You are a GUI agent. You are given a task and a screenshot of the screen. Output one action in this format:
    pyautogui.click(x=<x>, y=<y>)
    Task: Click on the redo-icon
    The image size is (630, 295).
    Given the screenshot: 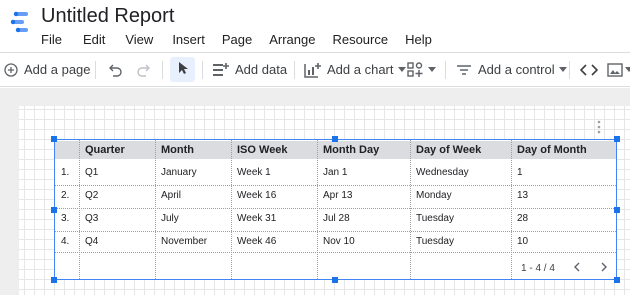 What is the action you would take?
    pyautogui.click(x=143, y=70)
    